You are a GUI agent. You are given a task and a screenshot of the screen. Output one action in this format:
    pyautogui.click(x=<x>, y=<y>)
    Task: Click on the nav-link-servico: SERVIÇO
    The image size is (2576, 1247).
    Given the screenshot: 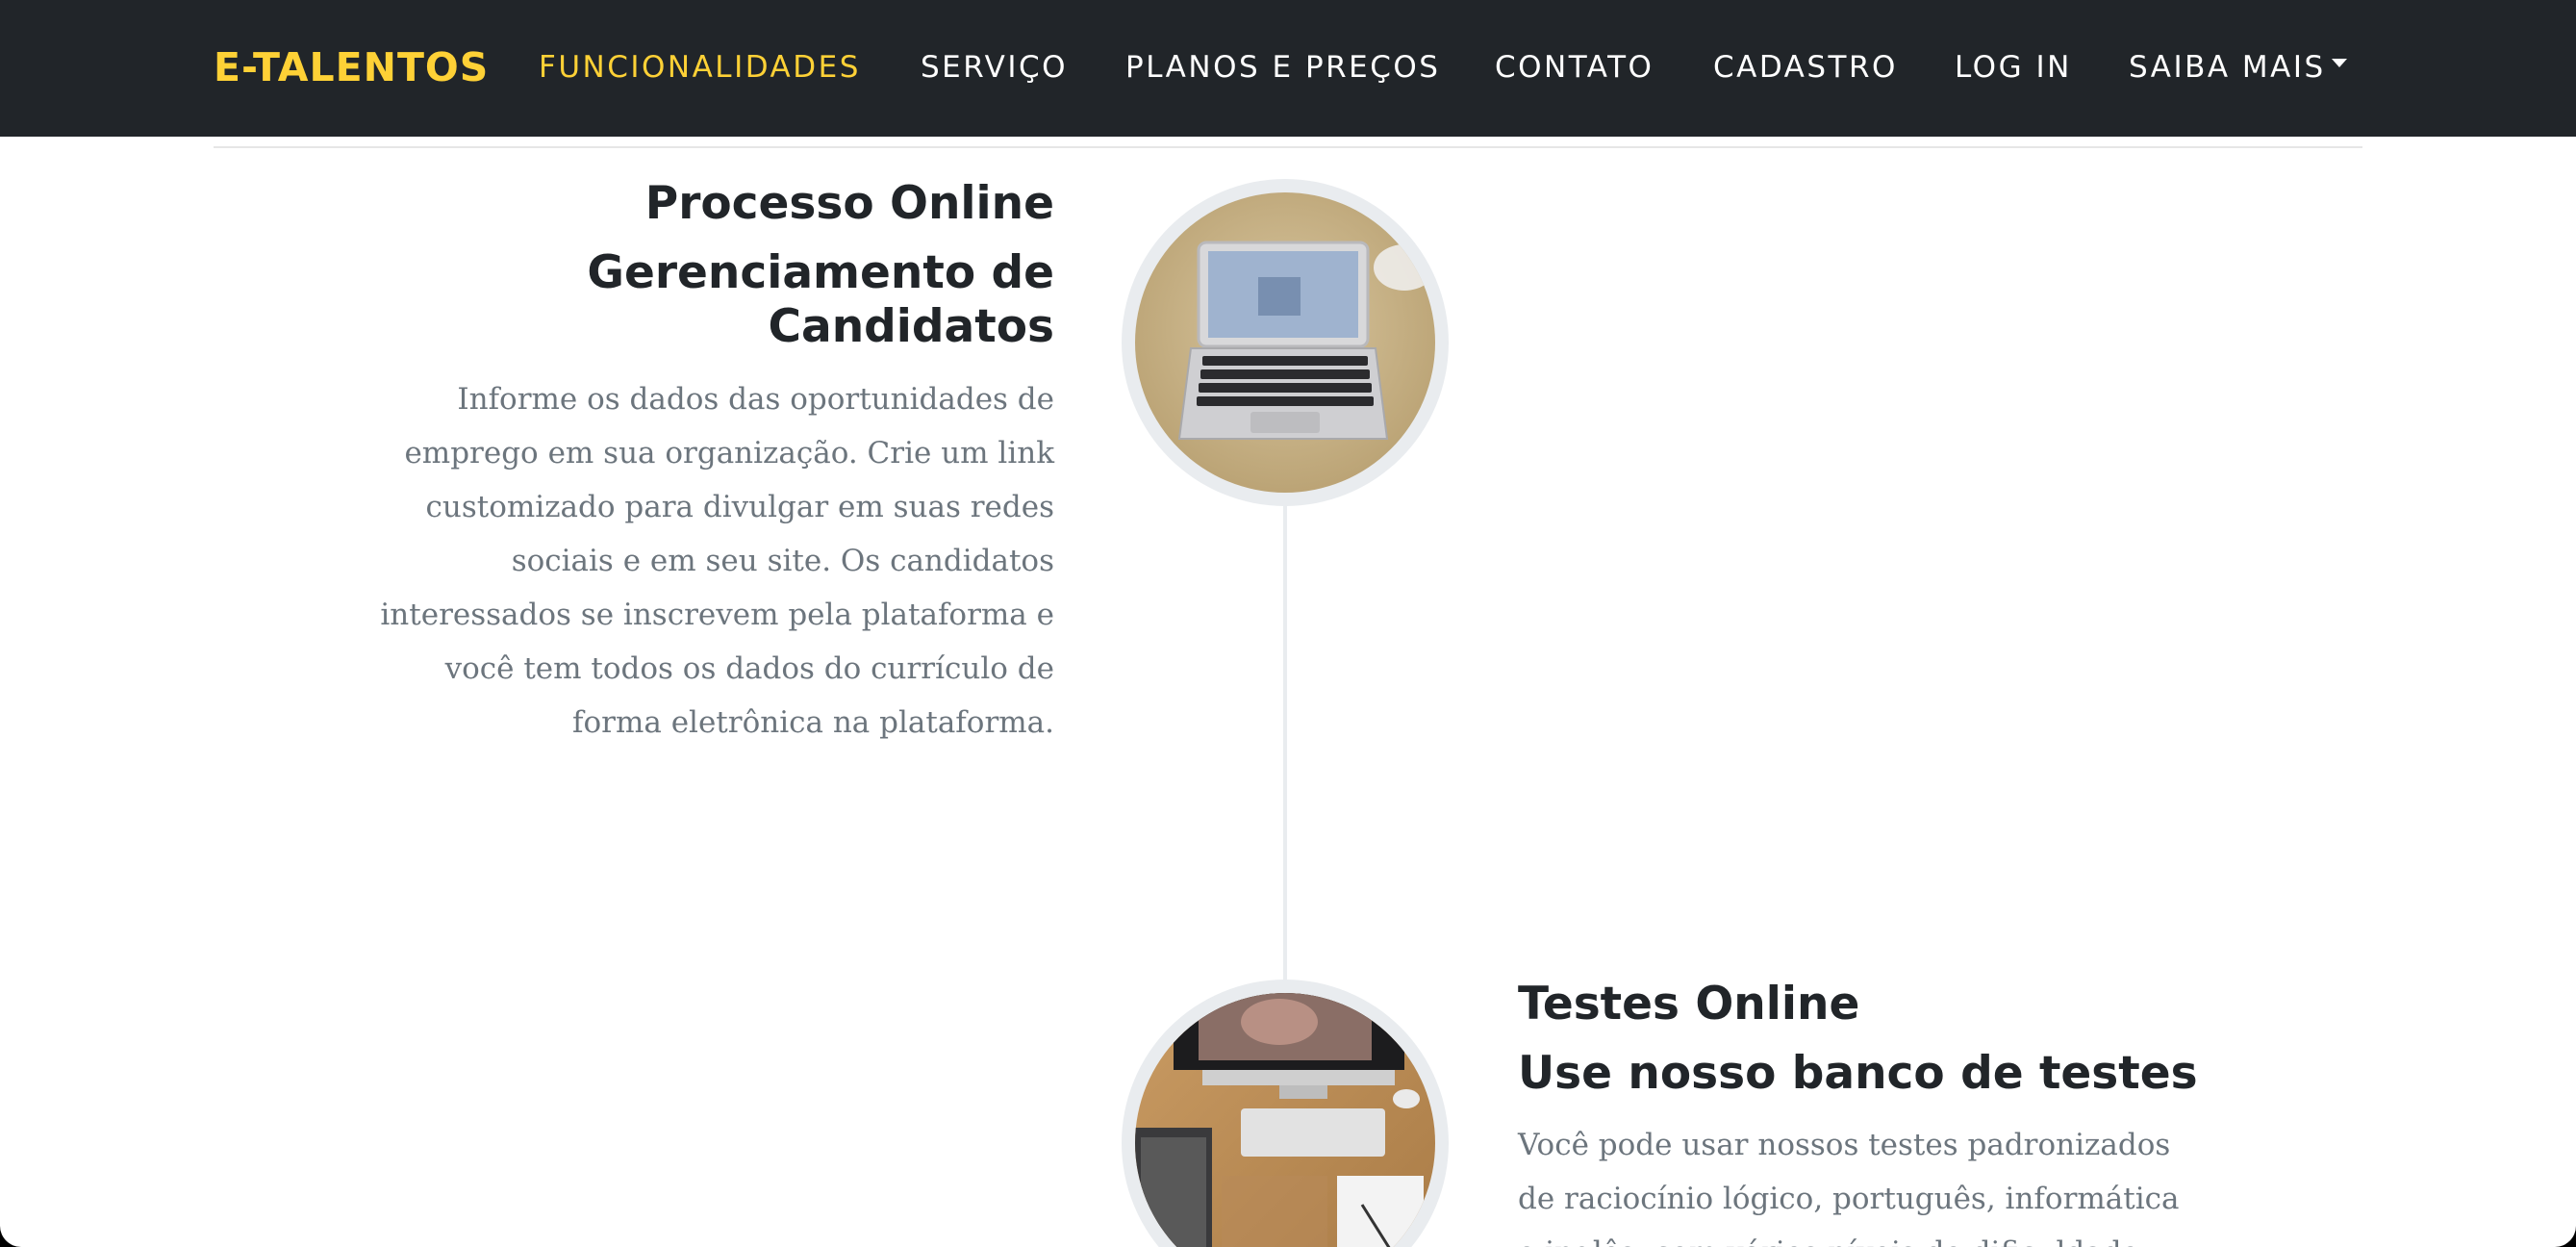 What is the action you would take?
    pyautogui.click(x=995, y=67)
    